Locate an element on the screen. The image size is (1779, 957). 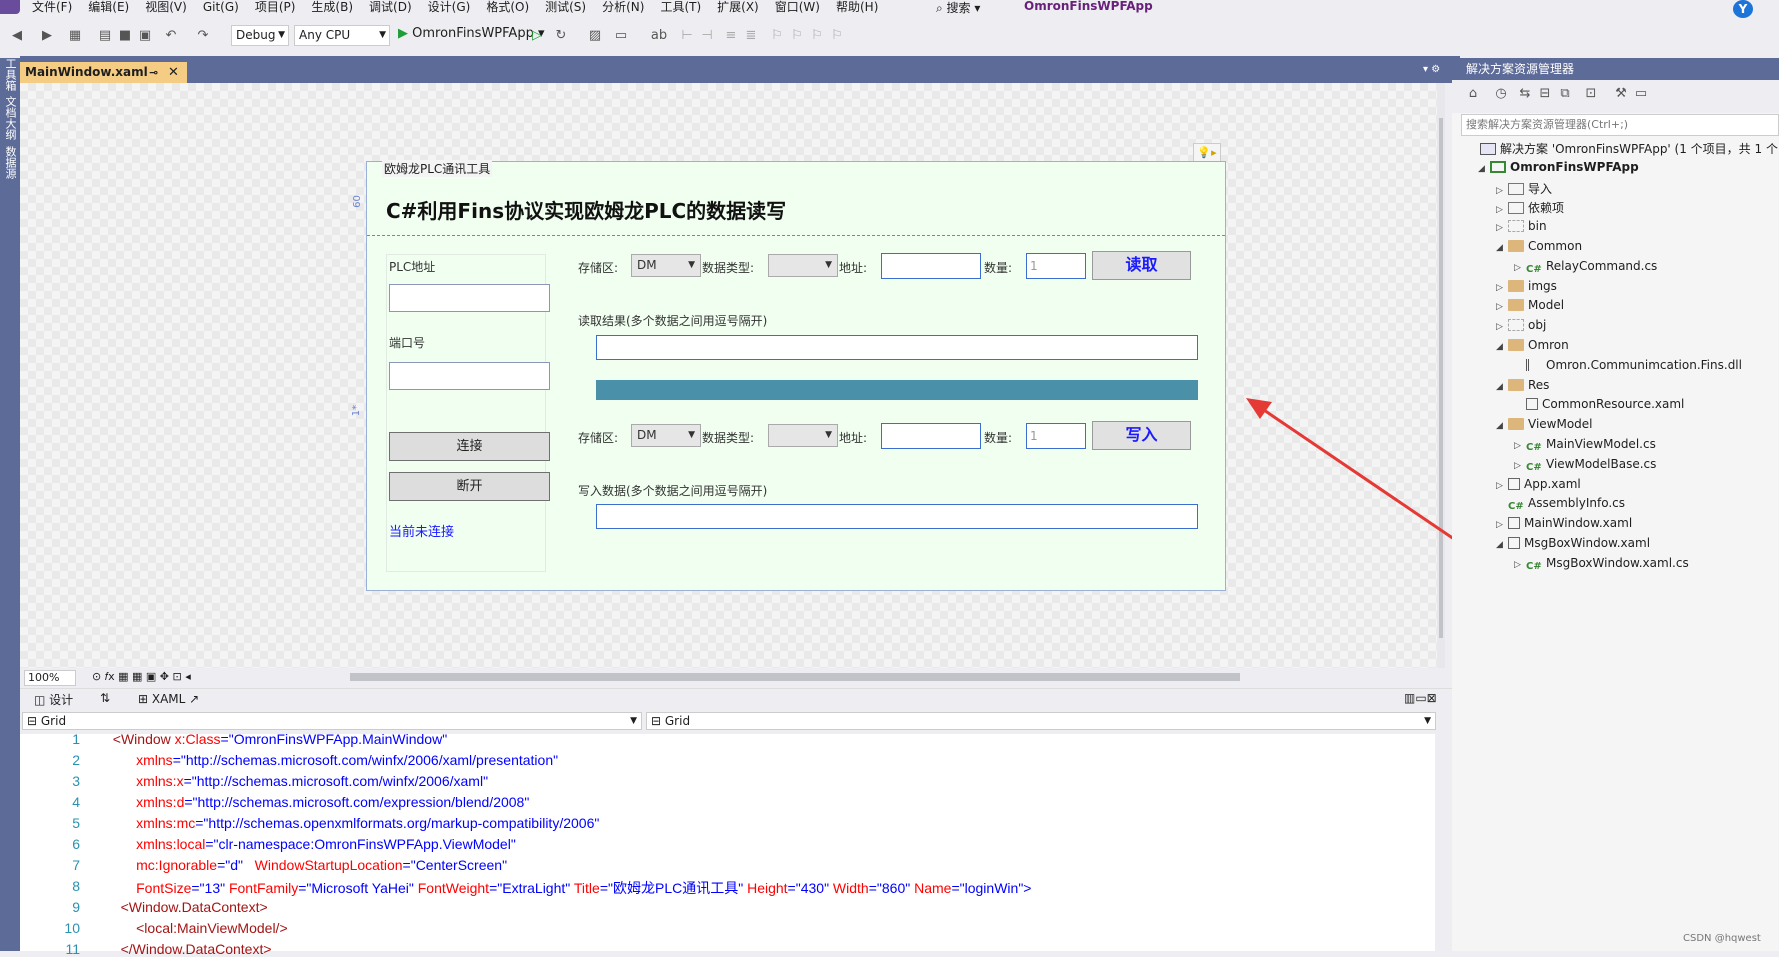
pin-icon: ⊸ is located at coordinates (153, 72).